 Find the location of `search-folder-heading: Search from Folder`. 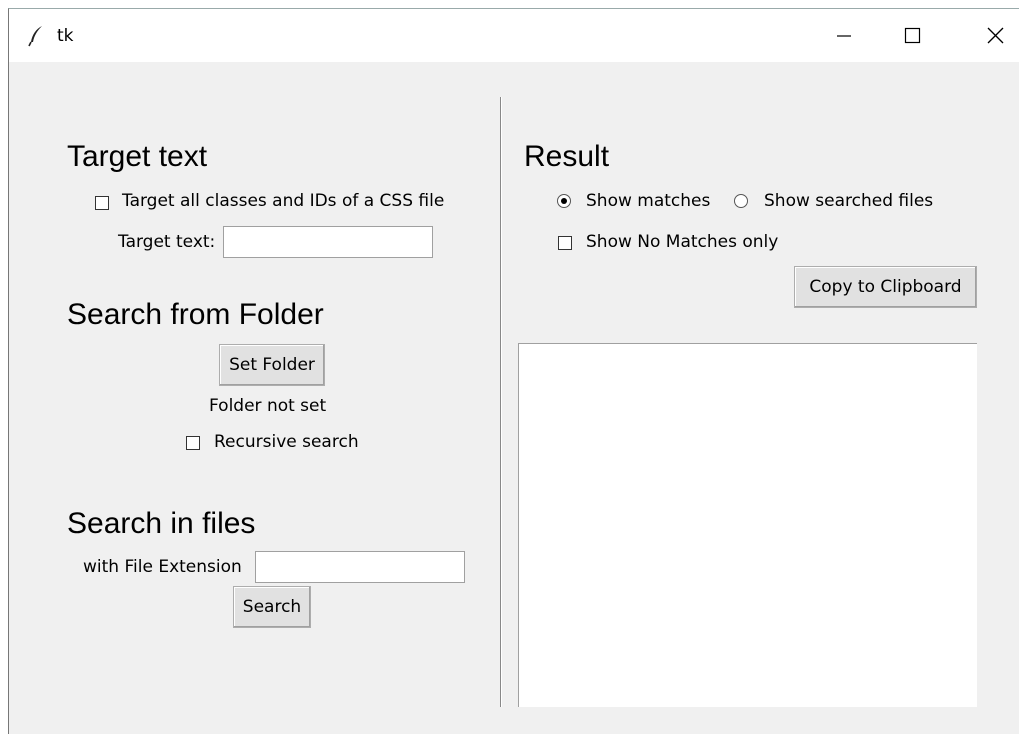

search-folder-heading: Search from Folder is located at coordinates (195, 314).